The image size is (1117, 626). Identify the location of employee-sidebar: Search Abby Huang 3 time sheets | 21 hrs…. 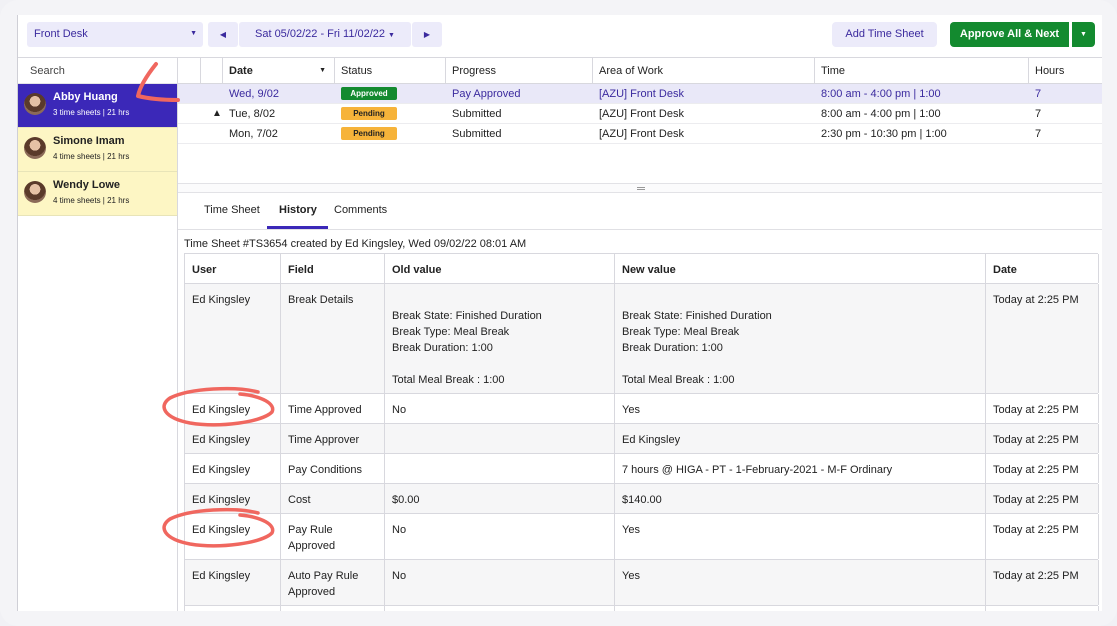
(98, 334).